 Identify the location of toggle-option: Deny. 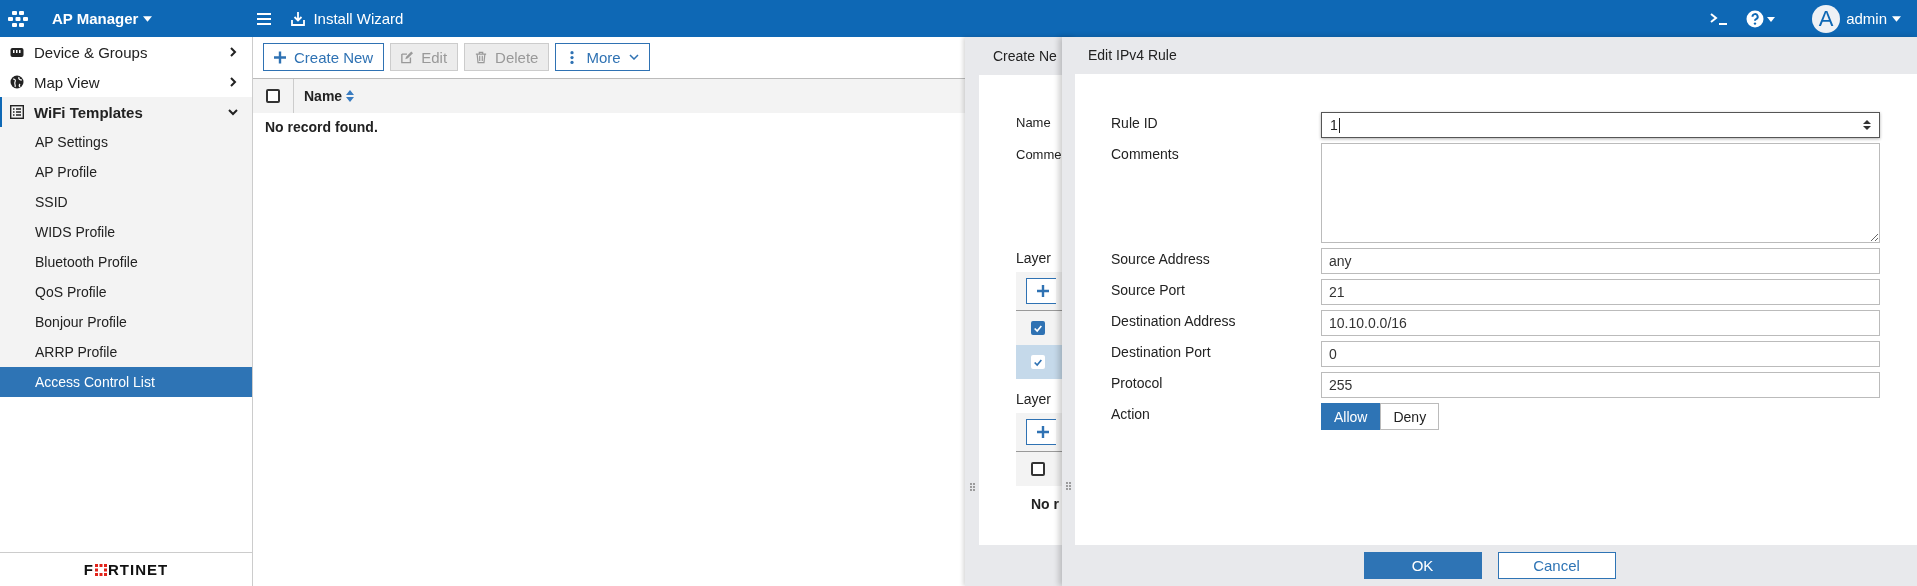
(1410, 416).